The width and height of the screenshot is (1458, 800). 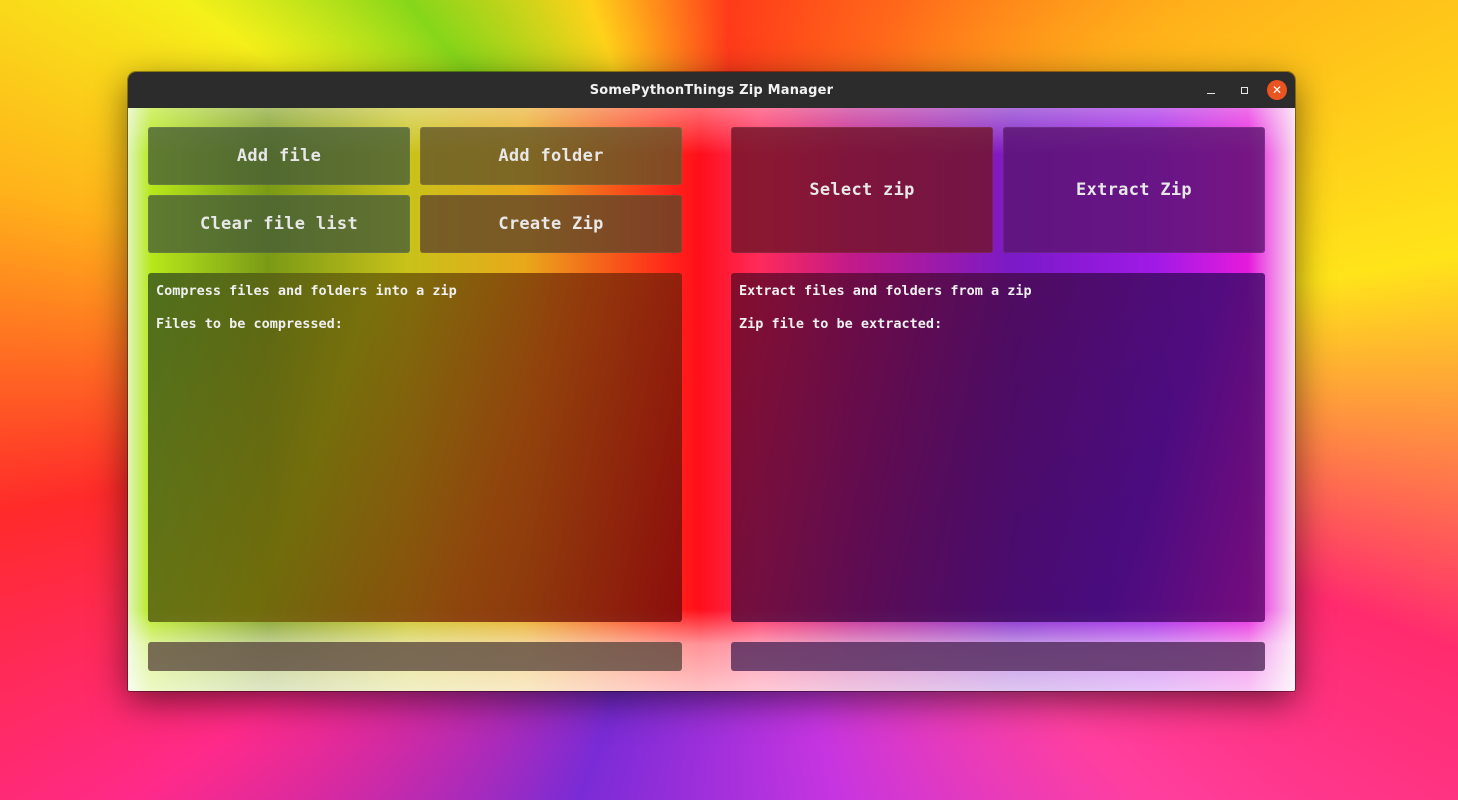 I want to click on extract-heading: Extract files and folders from a zip, so click(x=885, y=291).